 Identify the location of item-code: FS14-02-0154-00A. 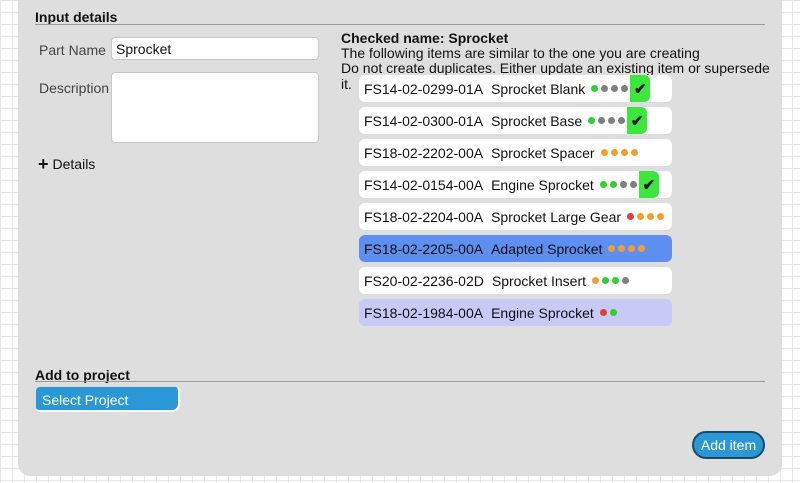
(424, 184).